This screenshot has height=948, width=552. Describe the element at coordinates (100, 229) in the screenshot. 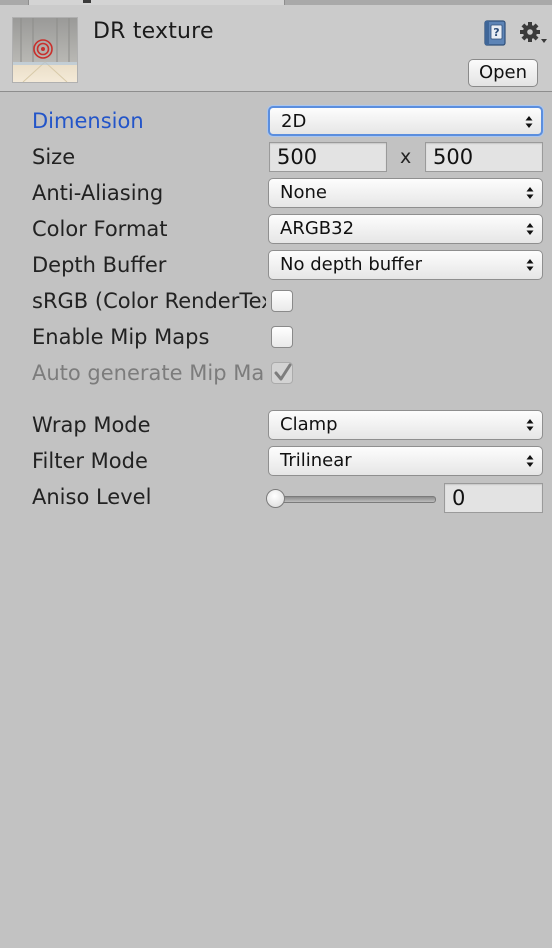

I see `color-format-label: Color Format` at that location.